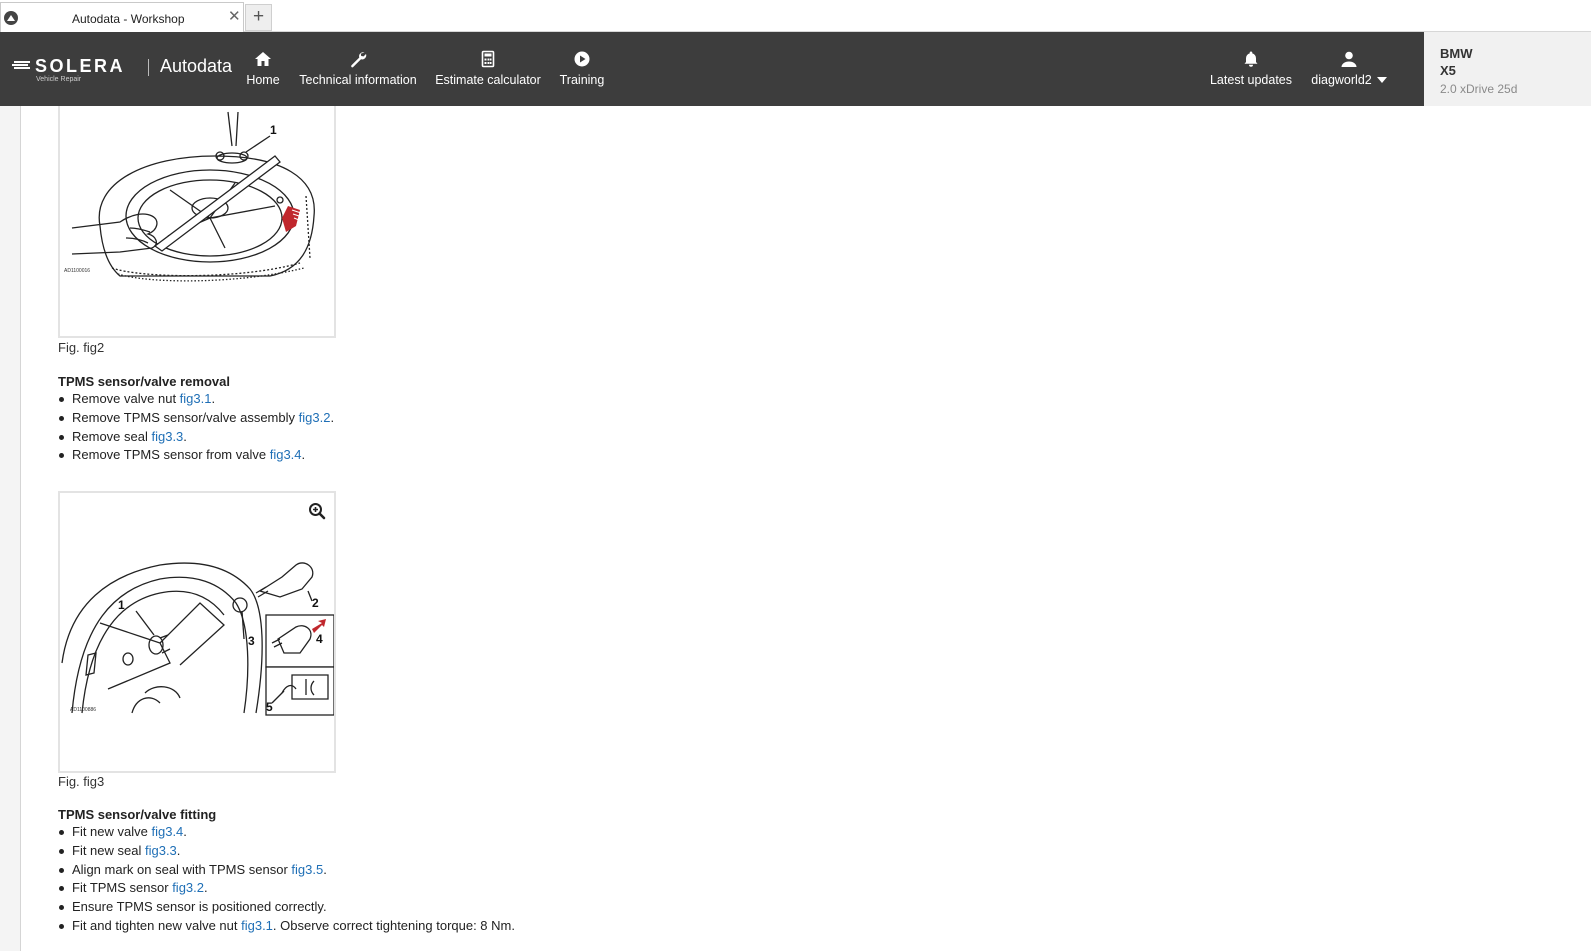 Image resolution: width=1591 pixels, height=951 pixels. I want to click on figure-fig3: 1 2 3 4 5 AD1100886, so click(197, 632).